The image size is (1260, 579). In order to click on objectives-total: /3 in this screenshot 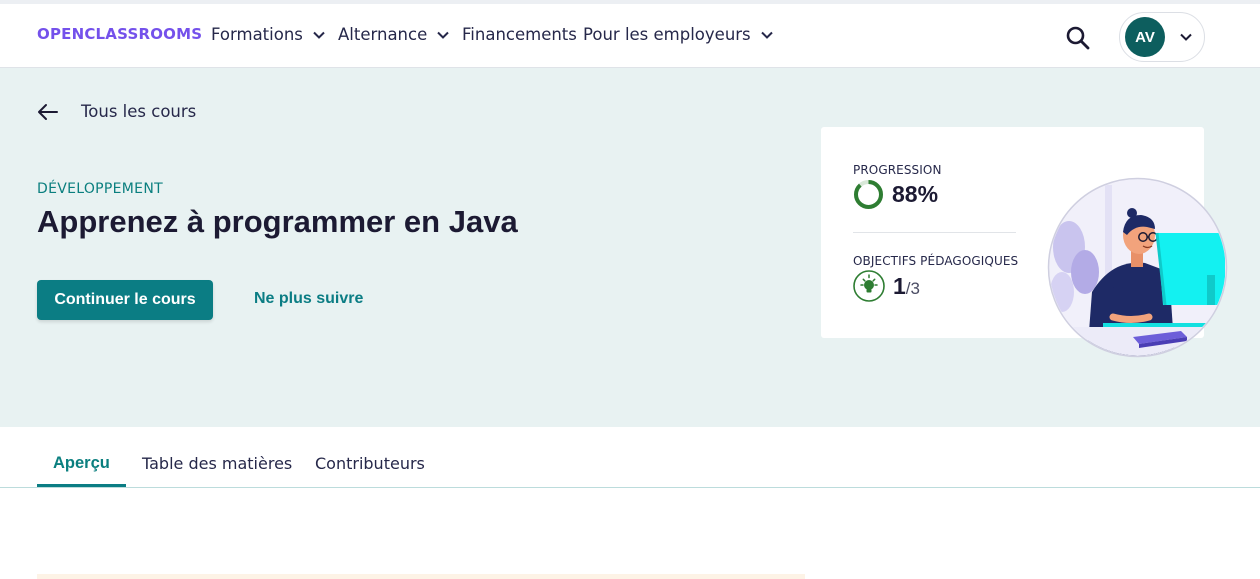, I will do `click(912, 288)`.